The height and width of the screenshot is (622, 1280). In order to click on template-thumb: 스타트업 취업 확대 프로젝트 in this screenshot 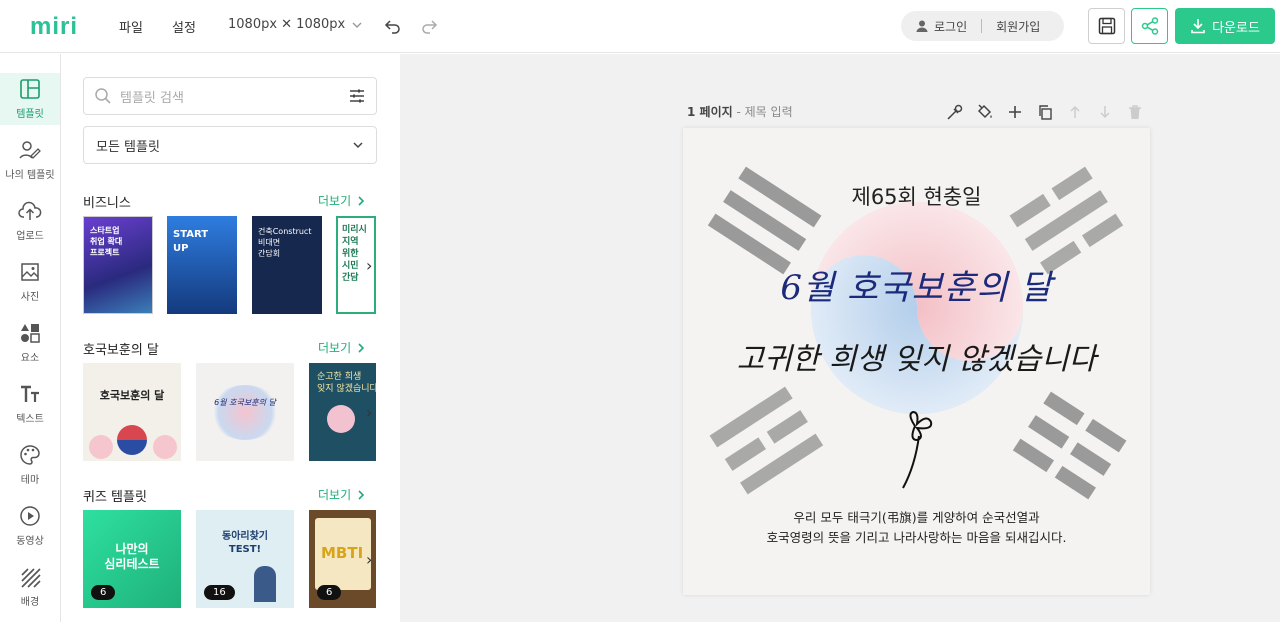, I will do `click(118, 265)`.